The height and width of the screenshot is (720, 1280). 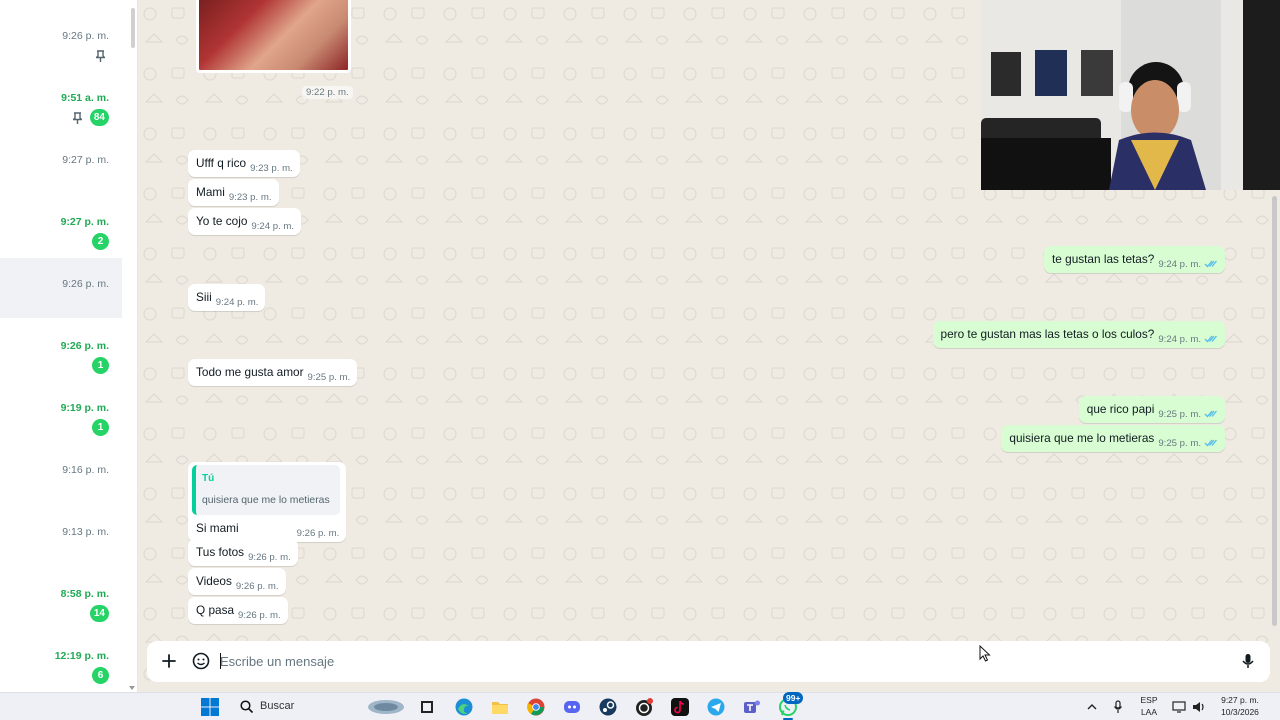 What do you see at coordinates (220, 661) in the screenshot?
I see `text-caret` at bounding box center [220, 661].